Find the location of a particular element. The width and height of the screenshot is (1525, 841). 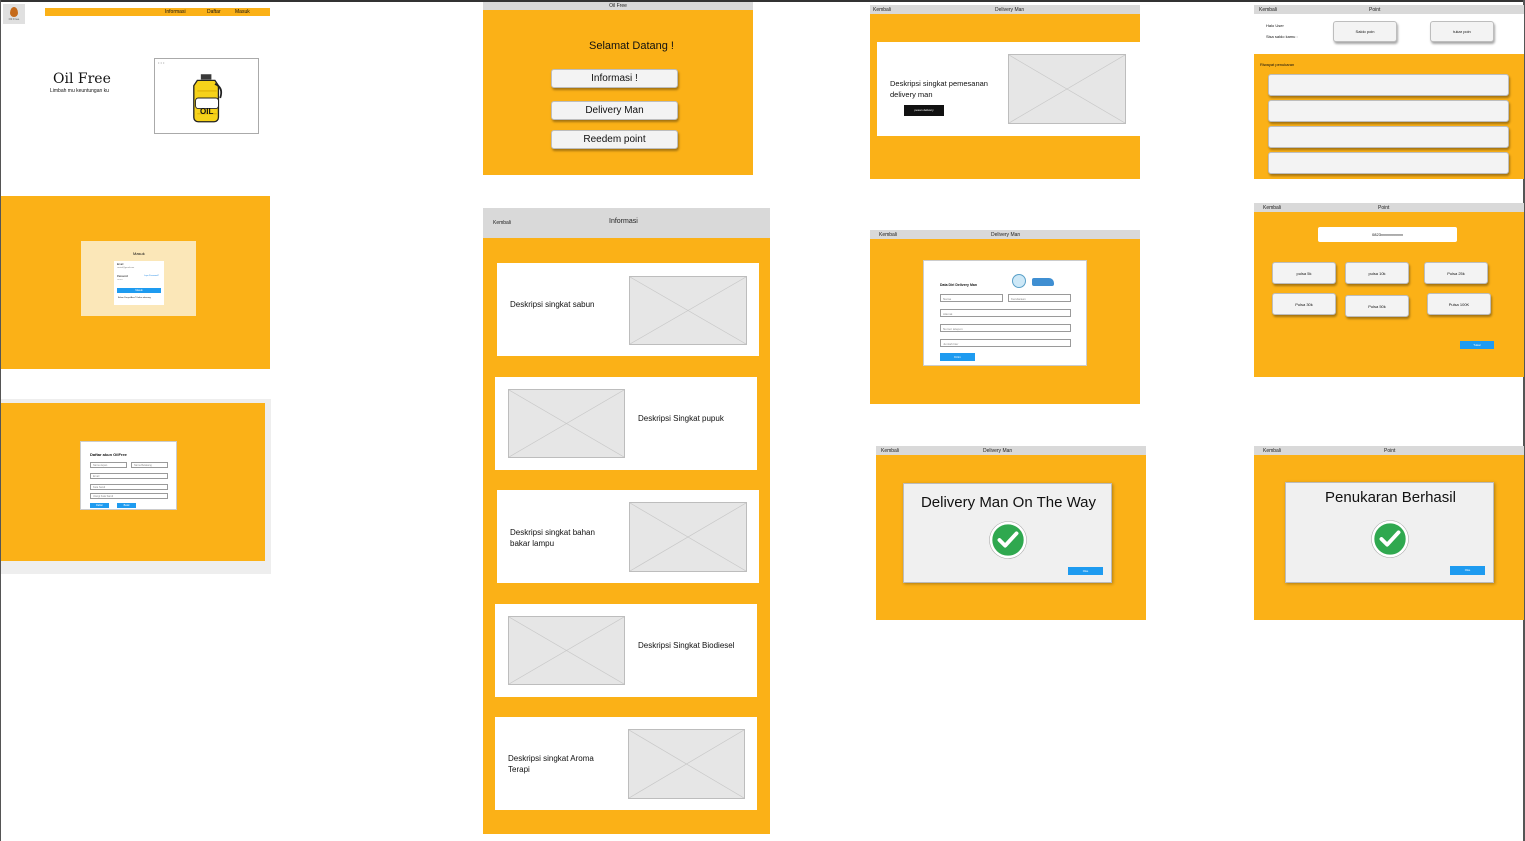

welcome-header-title: Oil Free is located at coordinates (618, 6).